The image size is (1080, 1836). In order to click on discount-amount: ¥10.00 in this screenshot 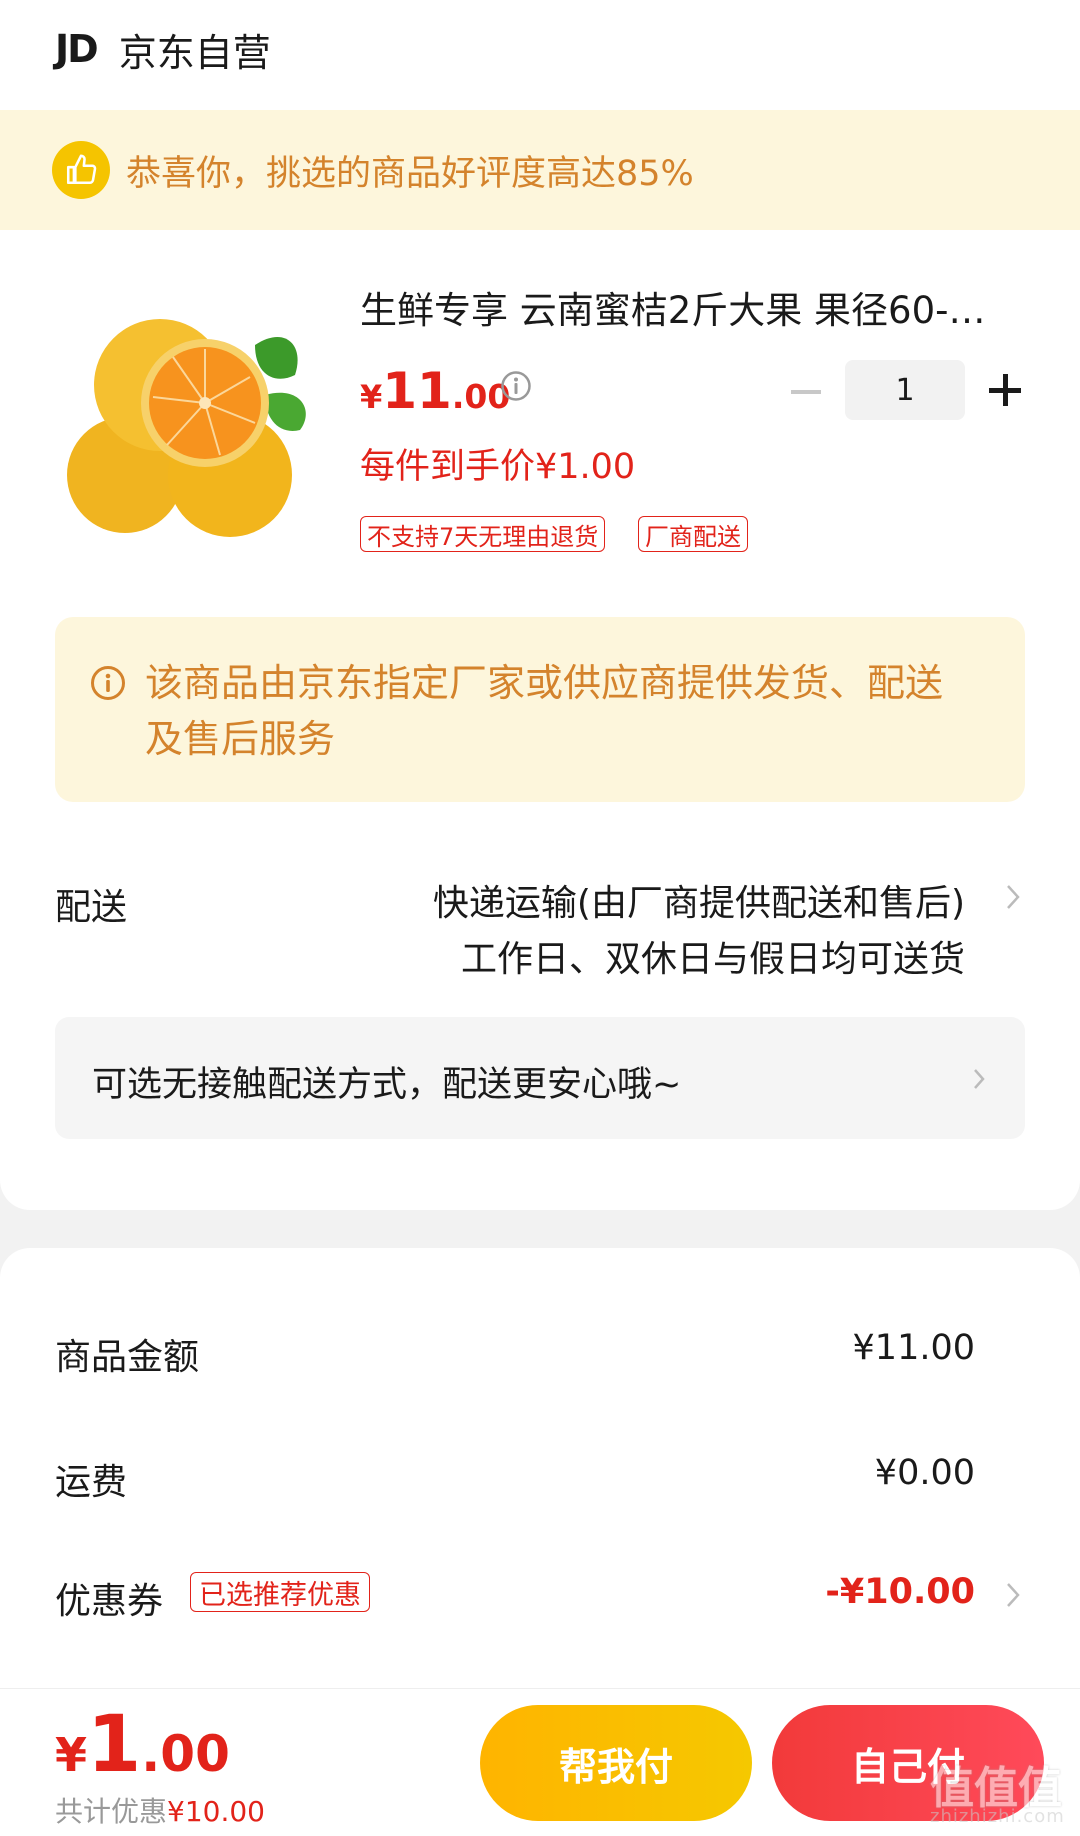, I will do `click(216, 1811)`.